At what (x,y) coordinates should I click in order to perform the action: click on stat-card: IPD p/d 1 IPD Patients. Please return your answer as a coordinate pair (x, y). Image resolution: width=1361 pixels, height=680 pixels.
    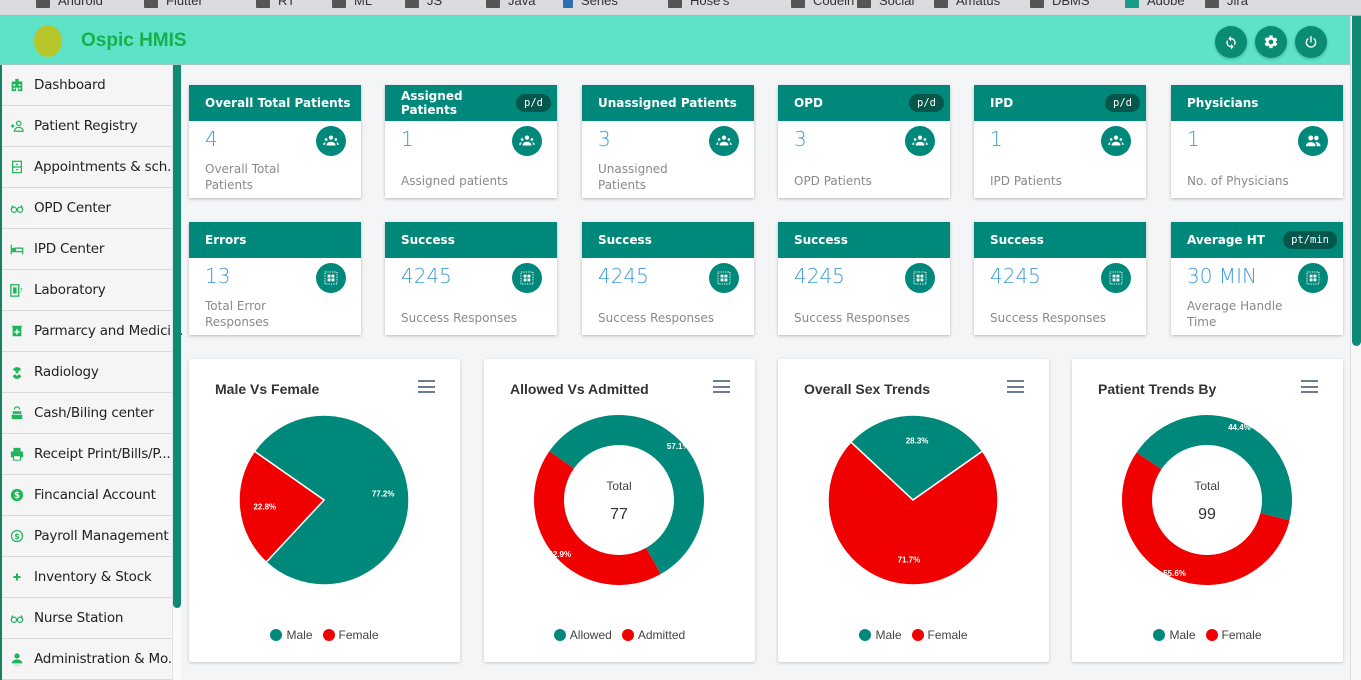
    Looking at the image, I should click on (1060, 141).